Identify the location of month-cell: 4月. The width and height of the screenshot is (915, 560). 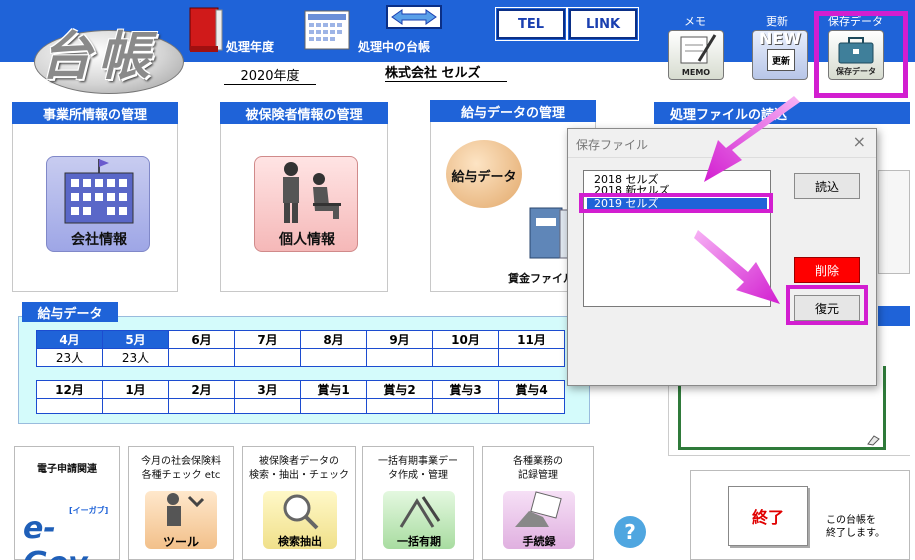
(69, 339).